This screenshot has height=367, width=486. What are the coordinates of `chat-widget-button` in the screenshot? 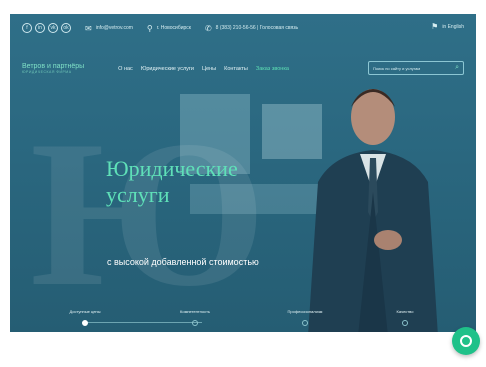 It's located at (466, 341).